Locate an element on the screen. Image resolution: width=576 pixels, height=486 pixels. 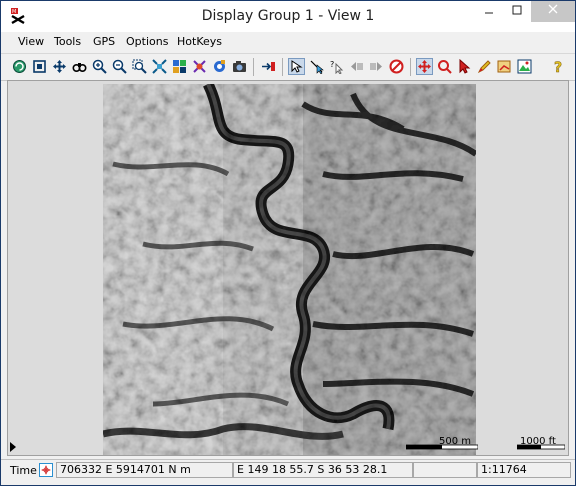
forward-icon is located at coordinates (376, 66).